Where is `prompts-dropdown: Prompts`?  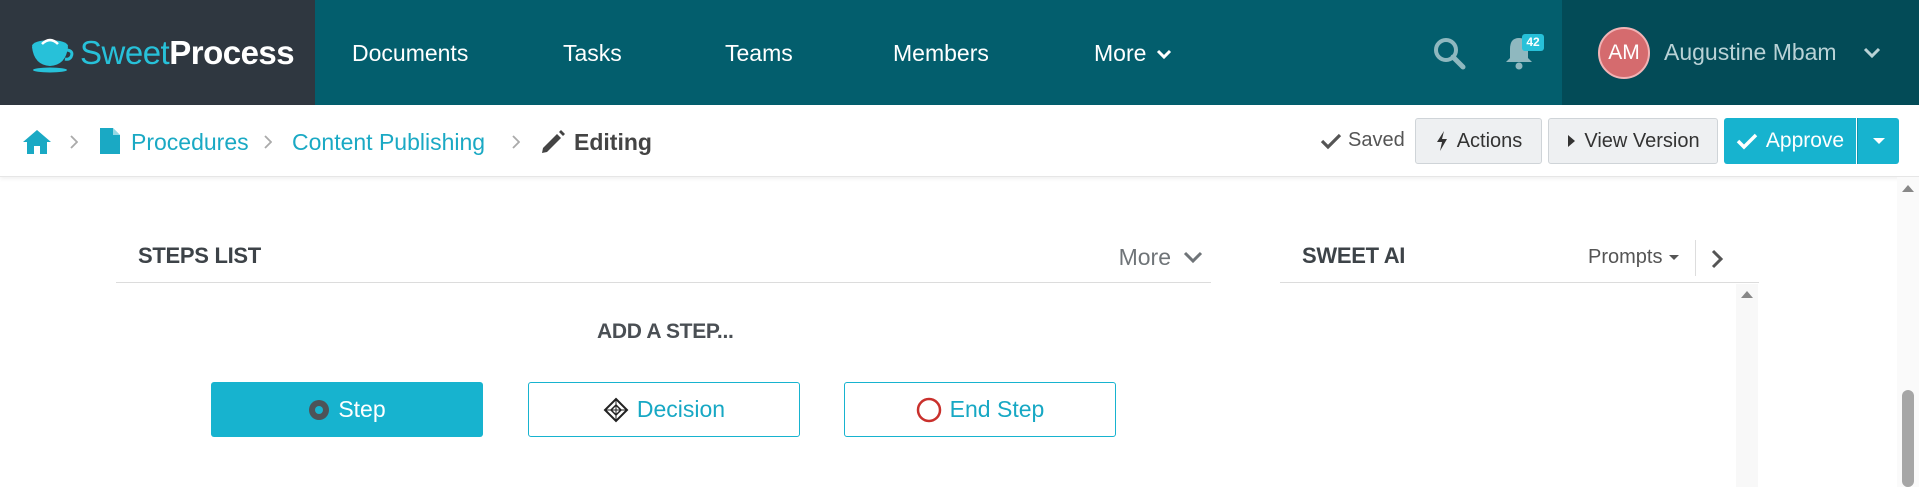 prompts-dropdown: Prompts is located at coordinates (1634, 257).